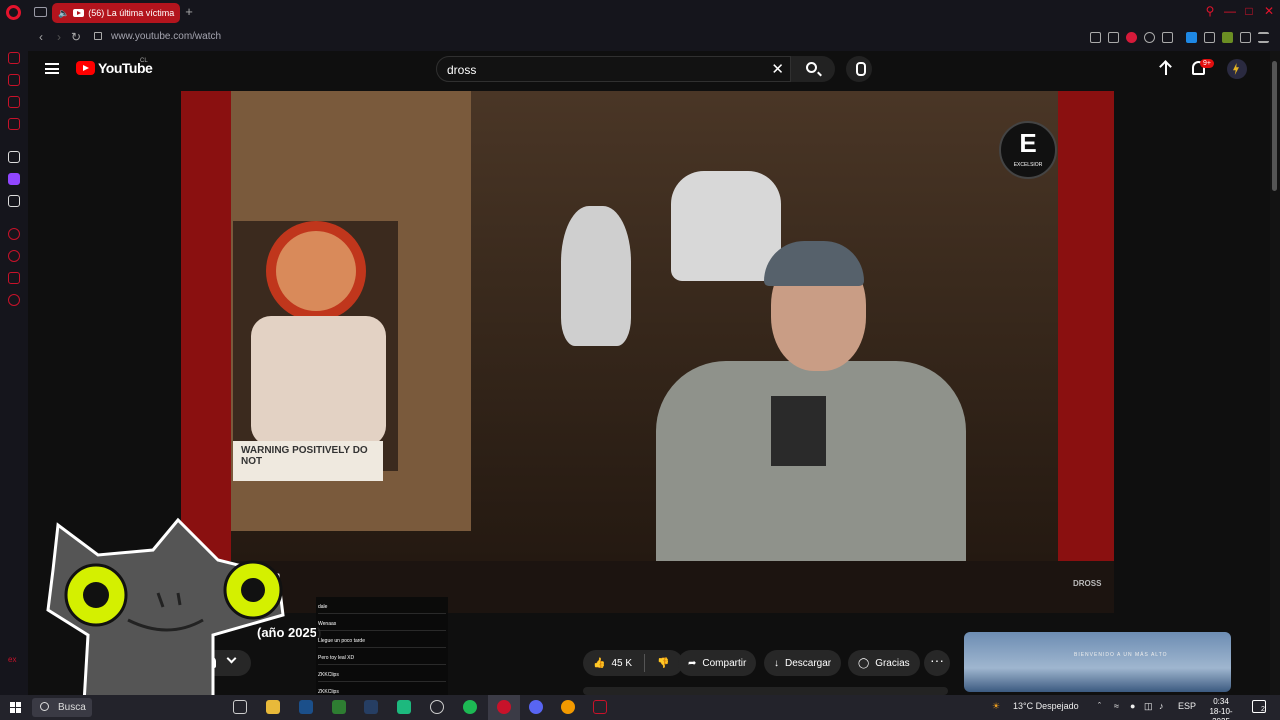 This screenshot has height=720, width=1280. I want to click on player-icon, so click(1149, 37).